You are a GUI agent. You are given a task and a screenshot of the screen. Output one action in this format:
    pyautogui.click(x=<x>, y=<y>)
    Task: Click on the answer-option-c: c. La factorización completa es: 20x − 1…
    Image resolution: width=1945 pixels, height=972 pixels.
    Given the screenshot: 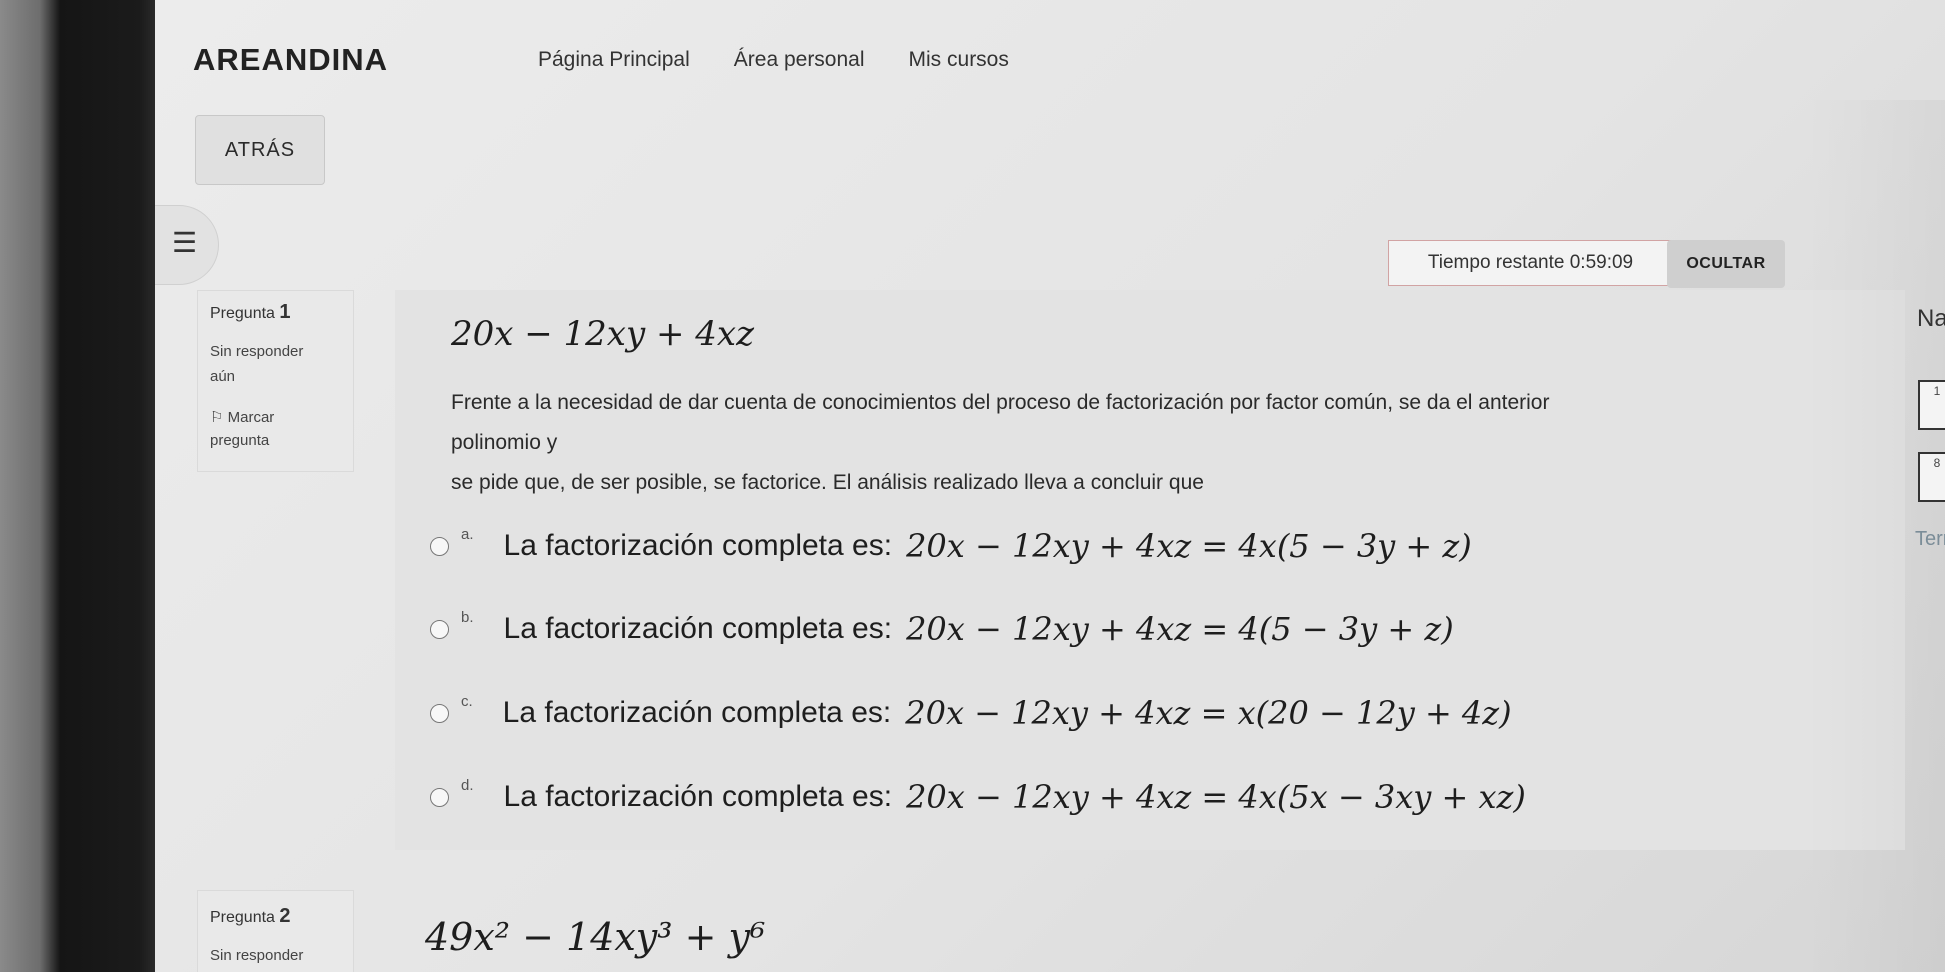 What is the action you would take?
    pyautogui.click(x=971, y=712)
    